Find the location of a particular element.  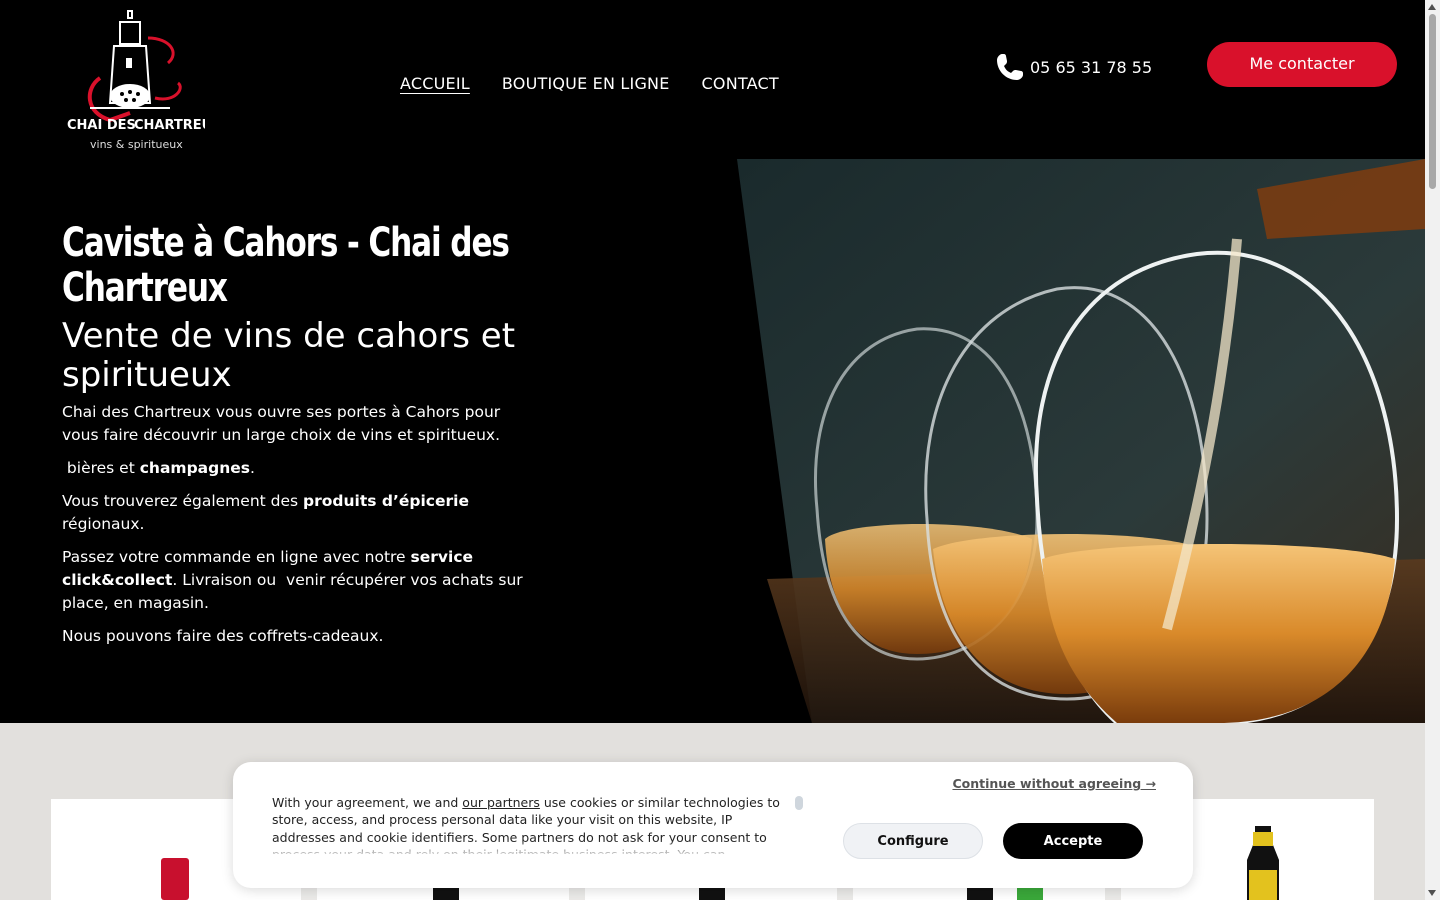

svg-text: vins & spiritueux is located at coordinates (136, 144).